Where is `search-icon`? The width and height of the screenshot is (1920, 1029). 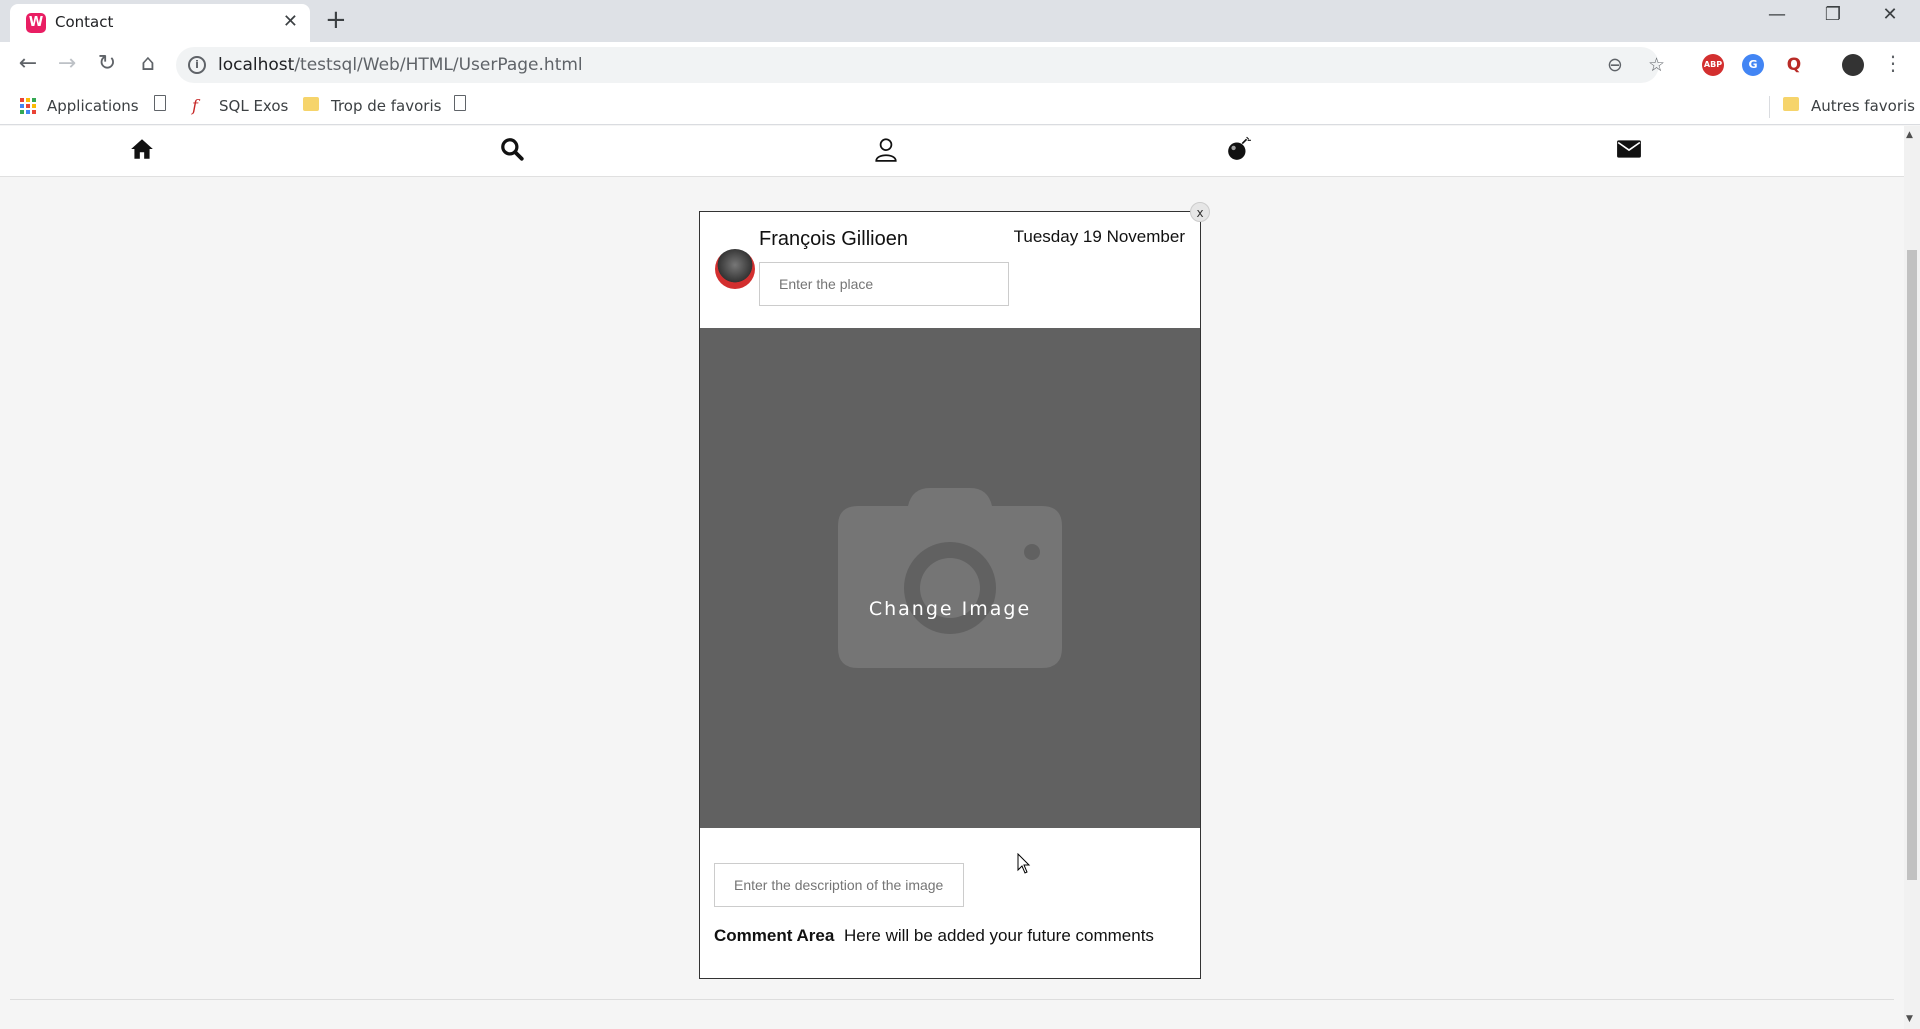
search-icon is located at coordinates (512, 152).